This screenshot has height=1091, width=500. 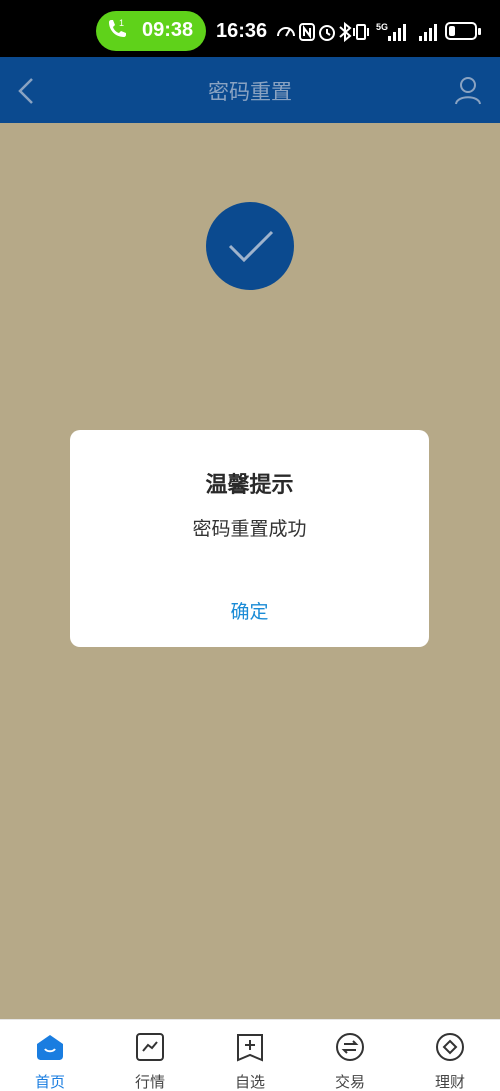 I want to click on phone-icon: 1, so click(x=117, y=27).